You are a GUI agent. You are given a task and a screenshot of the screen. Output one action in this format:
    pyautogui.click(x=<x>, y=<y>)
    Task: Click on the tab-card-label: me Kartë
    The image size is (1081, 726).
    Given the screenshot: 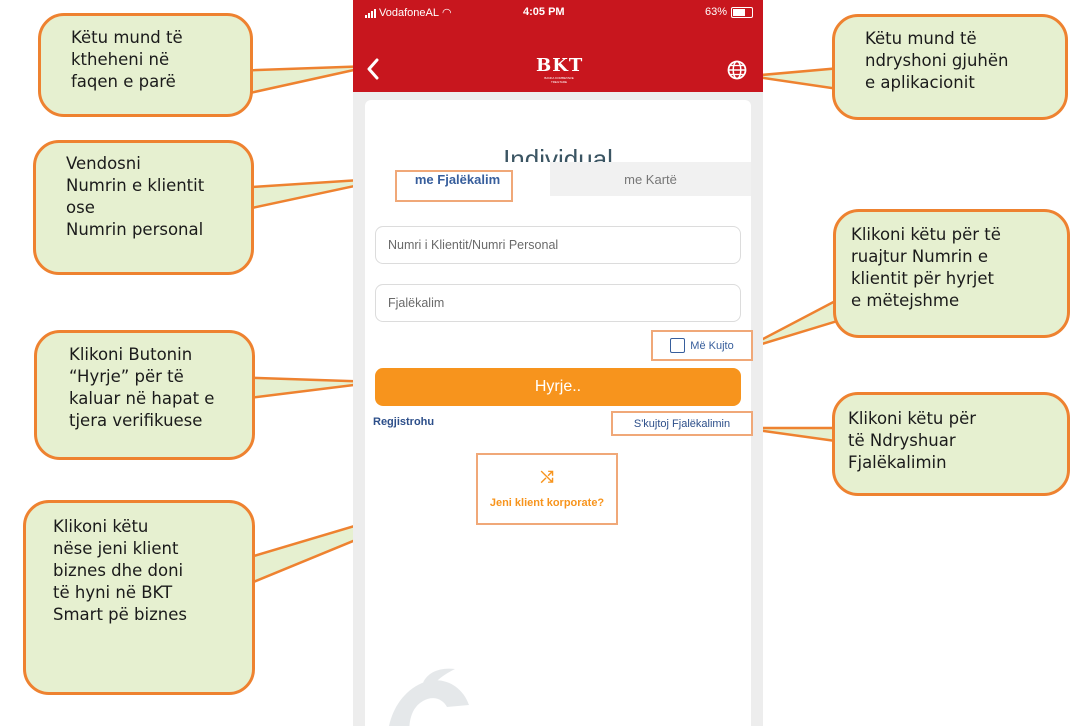 What is the action you would take?
    pyautogui.click(x=650, y=179)
    